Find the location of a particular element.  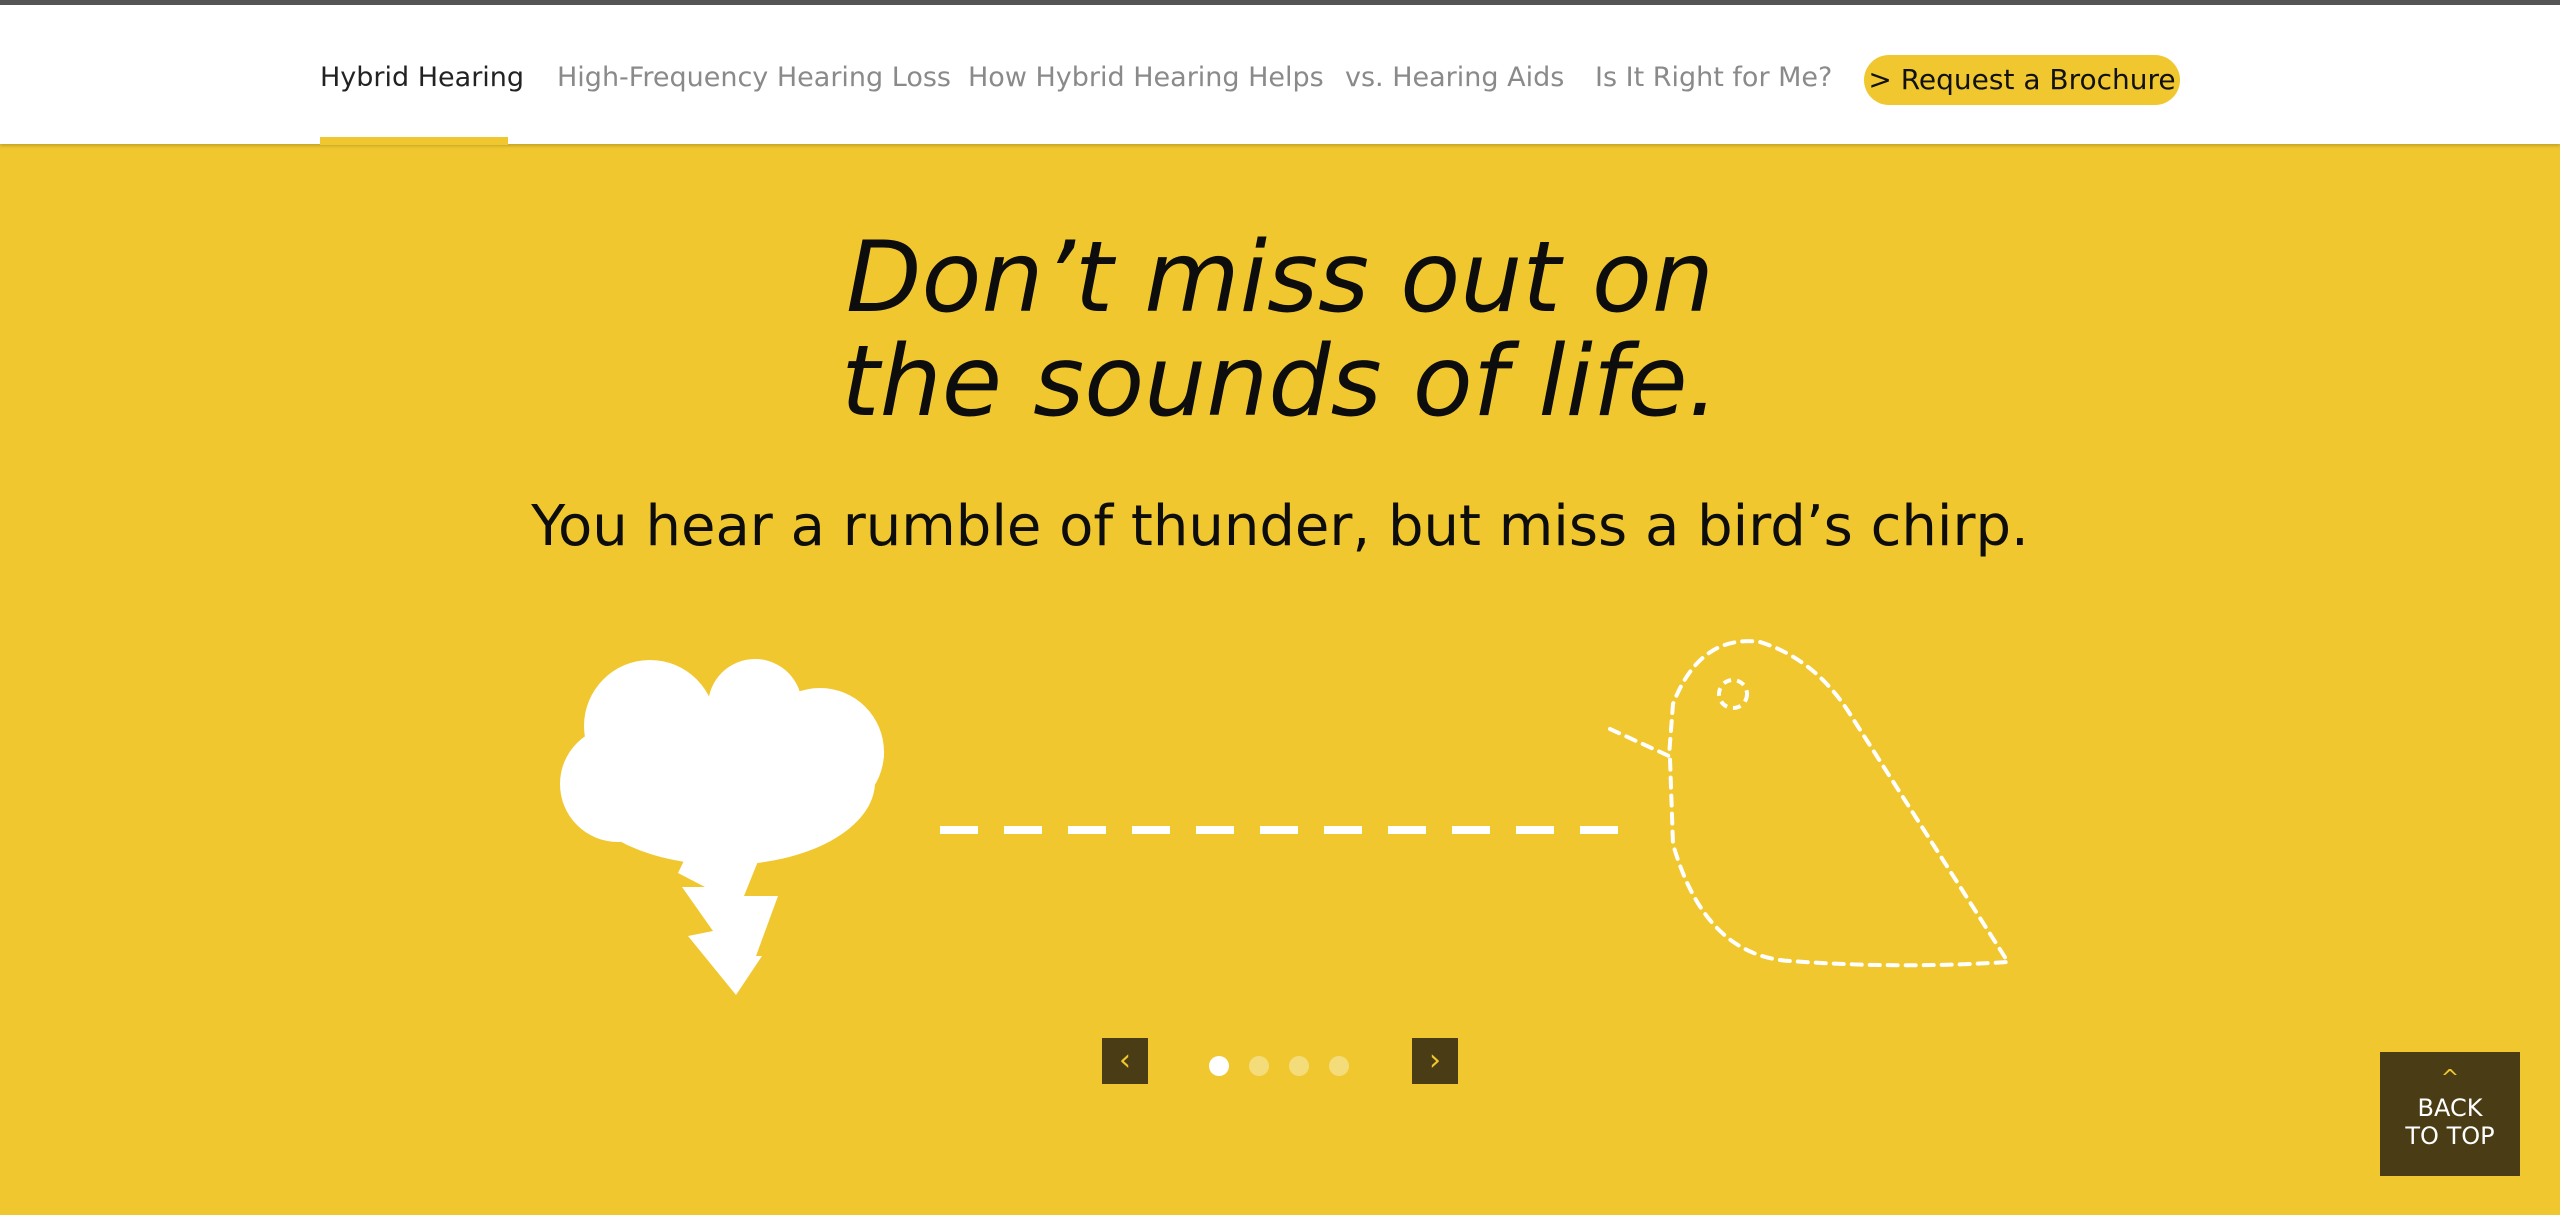

back-to-top-label: BACK TO TOP is located at coordinates (2450, 1122).